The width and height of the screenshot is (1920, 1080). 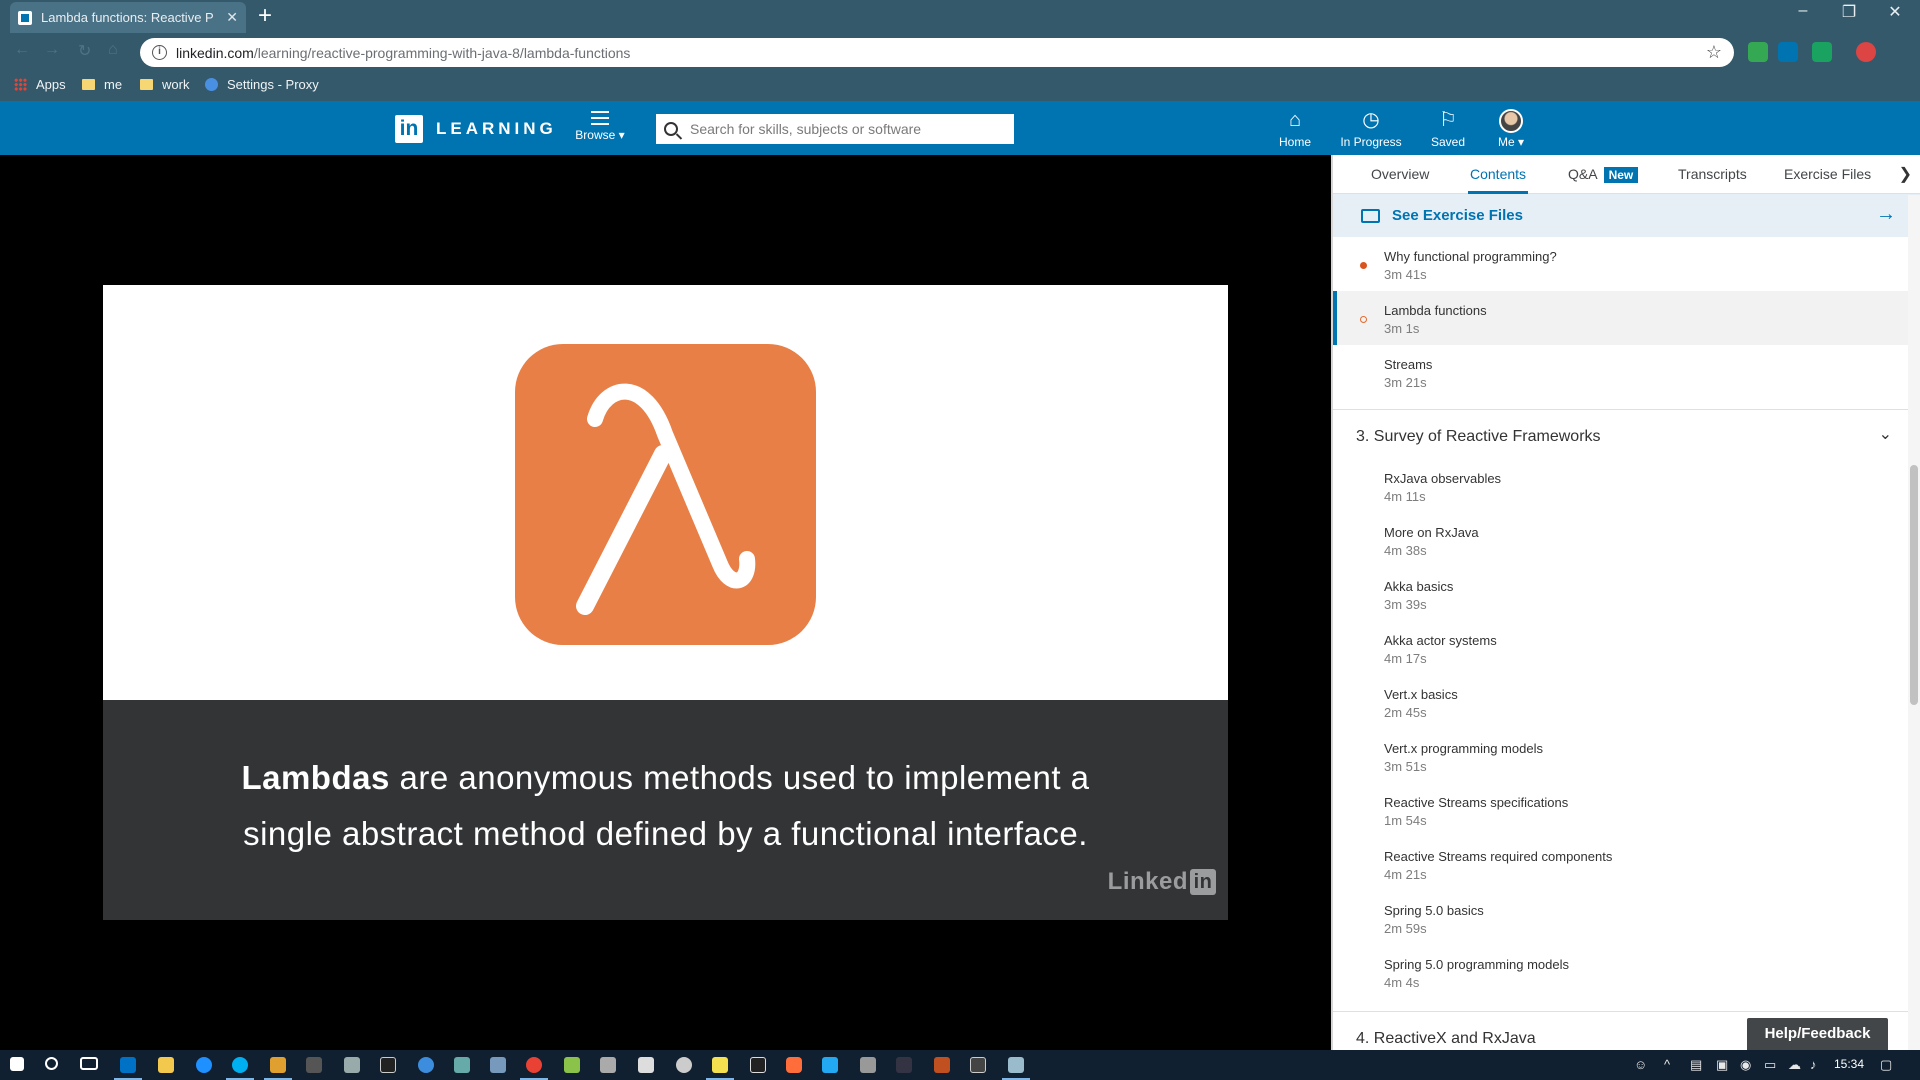 What do you see at coordinates (1626, 540) in the screenshot?
I see `list-item: More on RxJava 4m 38s` at bounding box center [1626, 540].